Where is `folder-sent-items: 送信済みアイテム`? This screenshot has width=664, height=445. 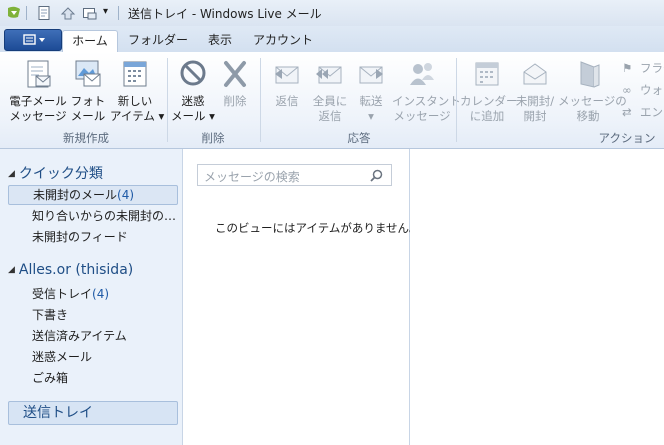
folder-sent-items: 送信済みアイテム is located at coordinates (93, 336).